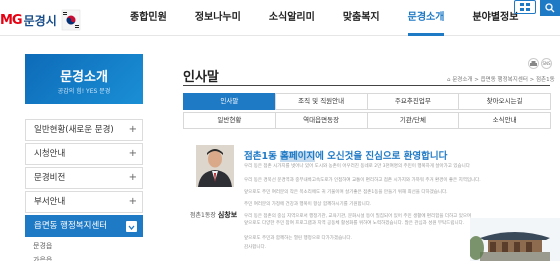  What do you see at coordinates (229, 120) in the screenshot?
I see `tab-general-status: 일반현황` at bounding box center [229, 120].